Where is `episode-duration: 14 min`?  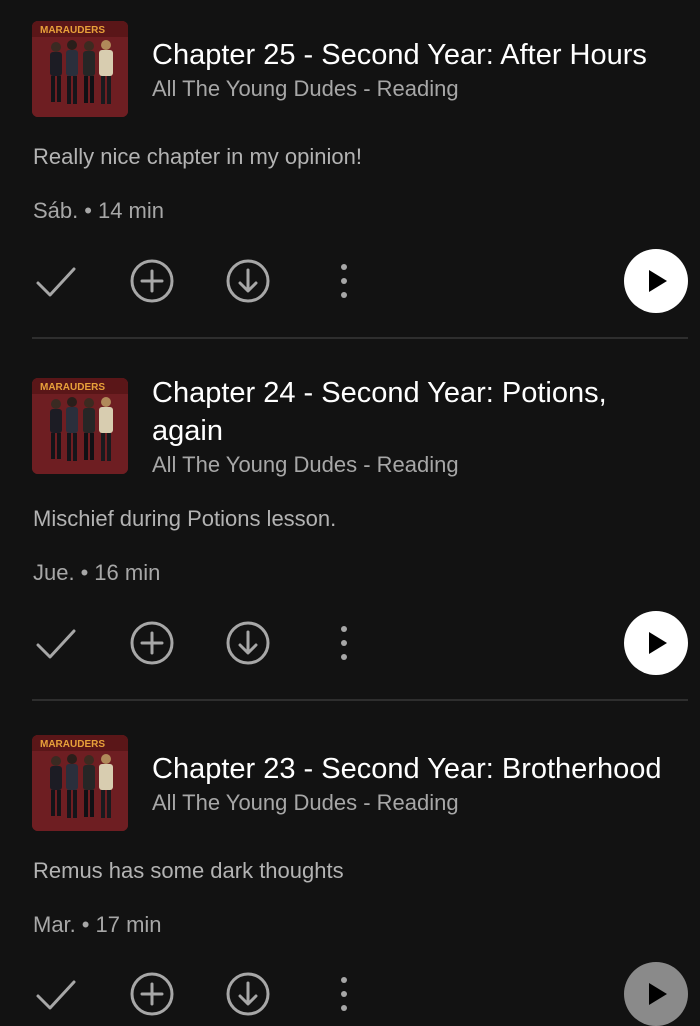 episode-duration: 14 min is located at coordinates (131, 210).